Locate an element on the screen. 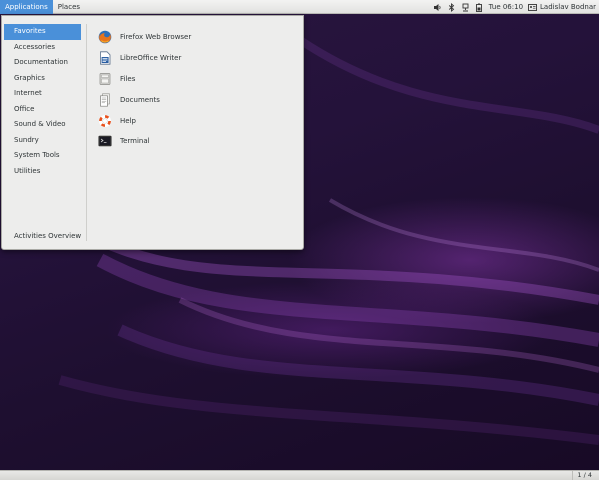  user-menu: Ladislav Bodnar is located at coordinates (562, 7).